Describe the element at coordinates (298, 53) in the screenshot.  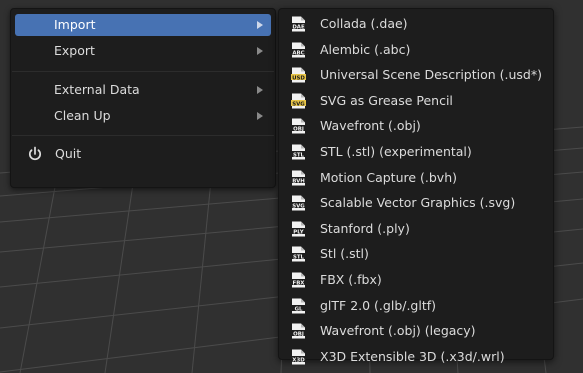
I see `file-format-icon-text: ABC` at that location.